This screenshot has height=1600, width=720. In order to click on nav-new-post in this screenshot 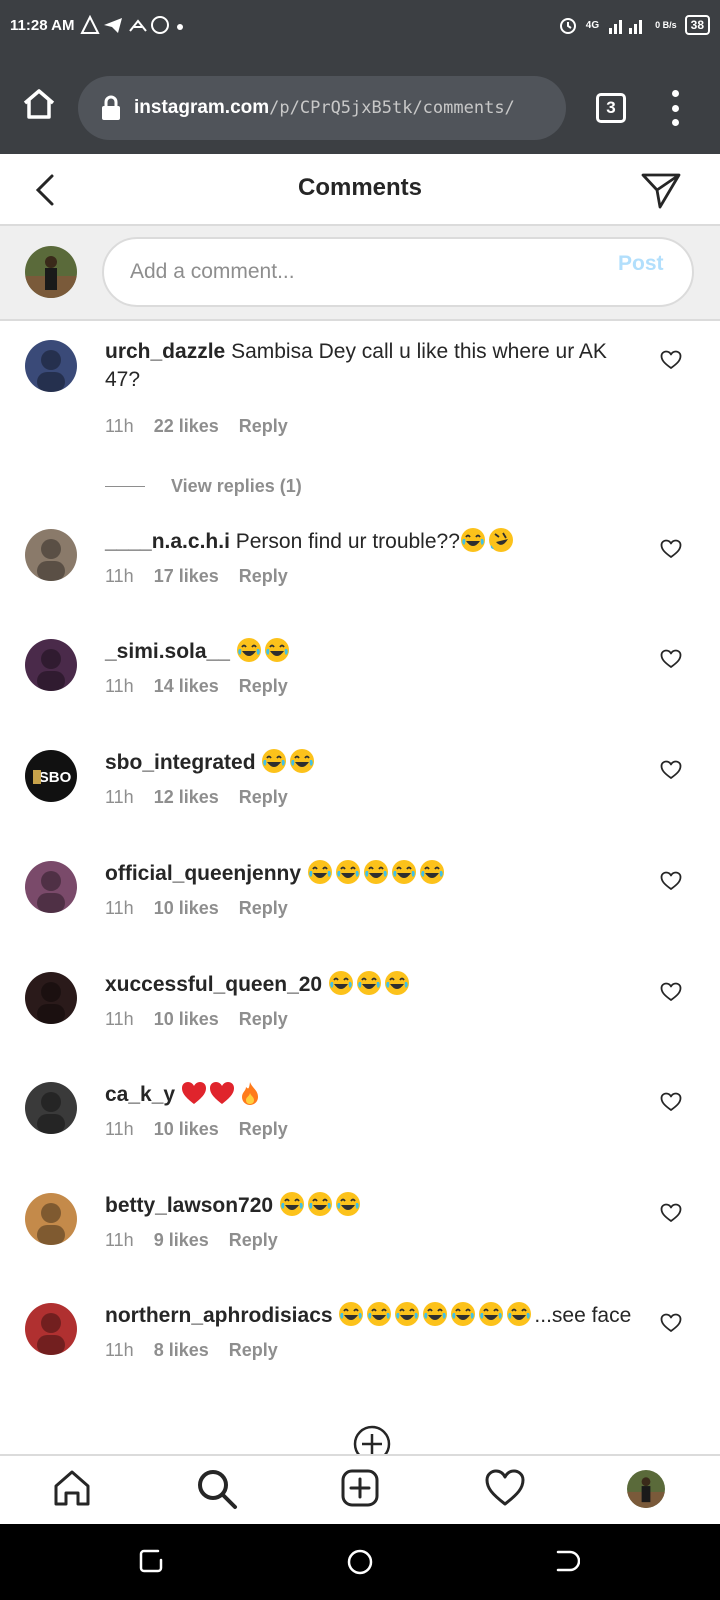, I will do `click(360, 1490)`.